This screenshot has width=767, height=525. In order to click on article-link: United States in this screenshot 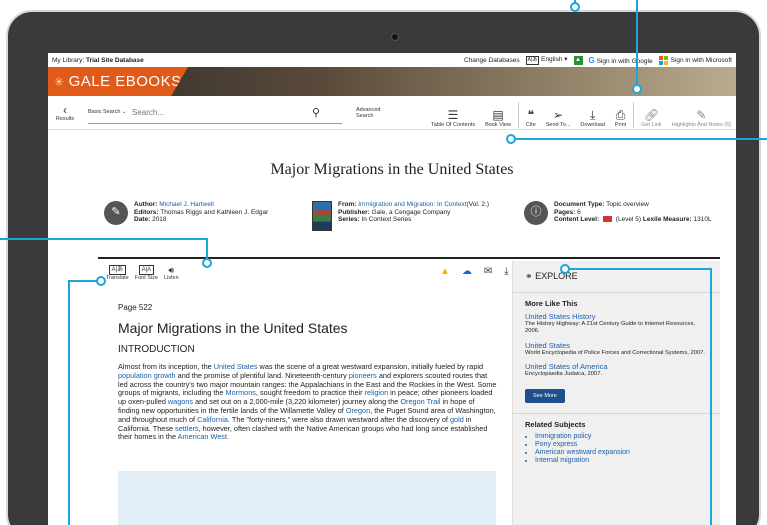, I will do `click(236, 366)`.